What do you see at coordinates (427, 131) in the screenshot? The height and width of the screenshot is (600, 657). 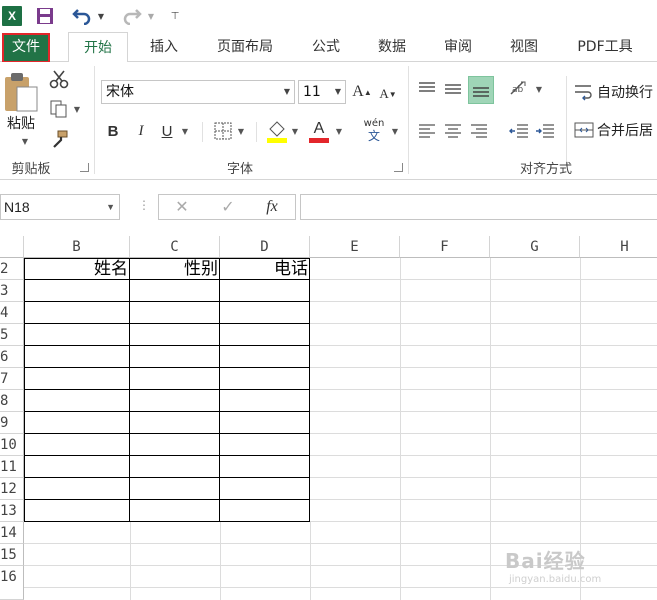 I see `align-left-icon` at bounding box center [427, 131].